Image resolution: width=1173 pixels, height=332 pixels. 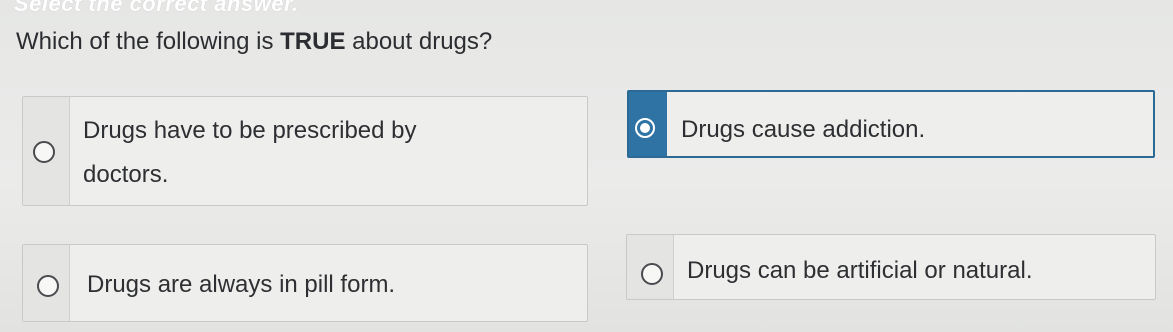 I want to click on answer-option-label: Drugs are always in pill form., so click(x=241, y=284).